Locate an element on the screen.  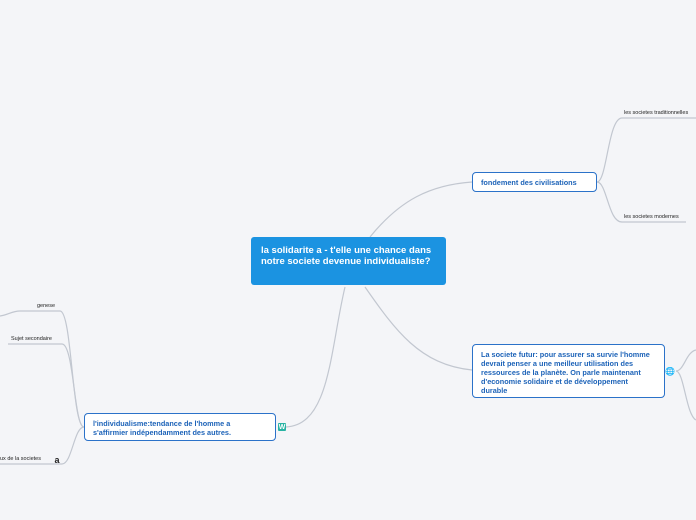
subtopic-societes: ux de la societes is located at coordinates (20, 459).